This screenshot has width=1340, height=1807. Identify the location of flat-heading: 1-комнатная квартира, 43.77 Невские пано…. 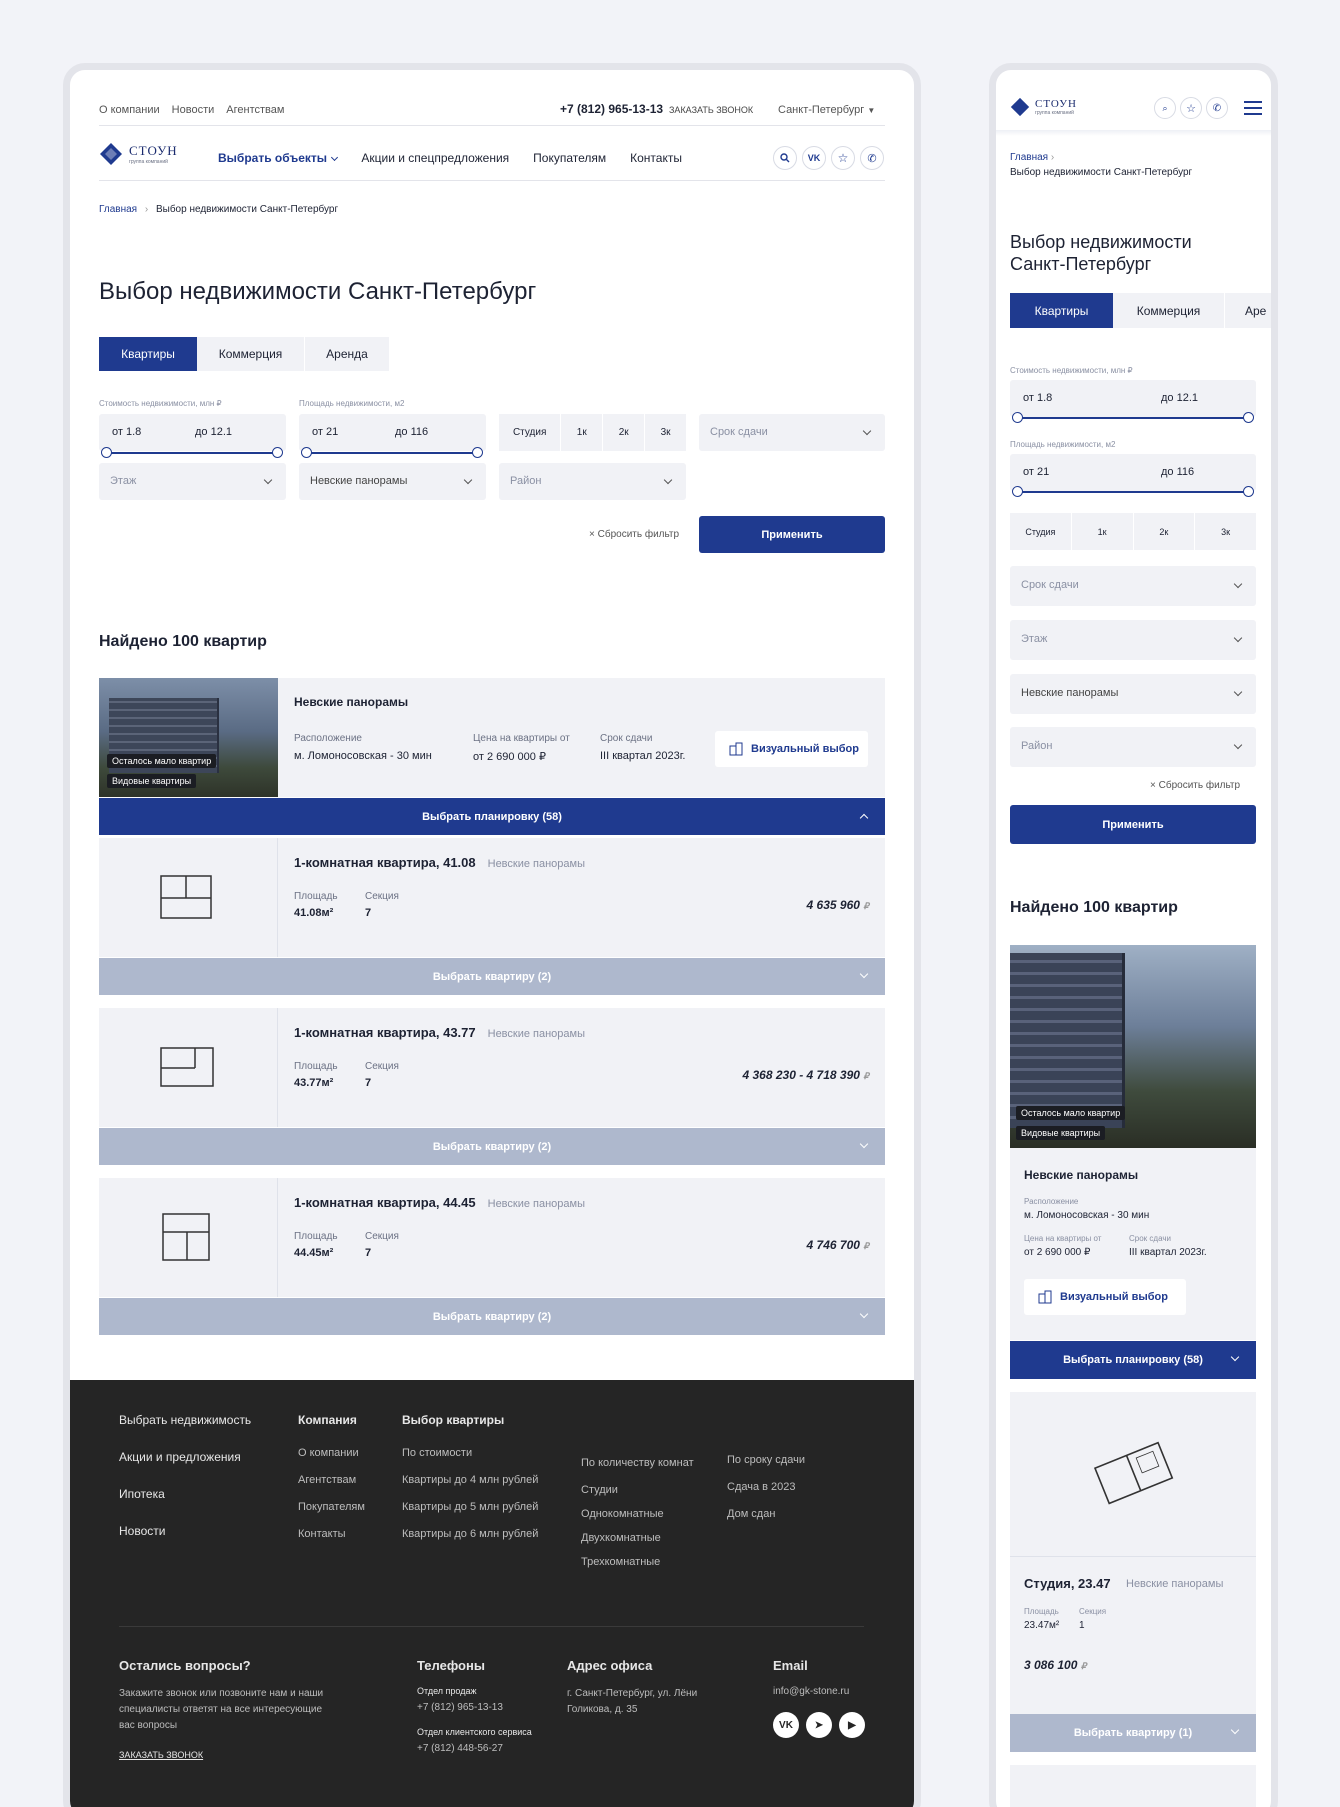
(439, 1032).